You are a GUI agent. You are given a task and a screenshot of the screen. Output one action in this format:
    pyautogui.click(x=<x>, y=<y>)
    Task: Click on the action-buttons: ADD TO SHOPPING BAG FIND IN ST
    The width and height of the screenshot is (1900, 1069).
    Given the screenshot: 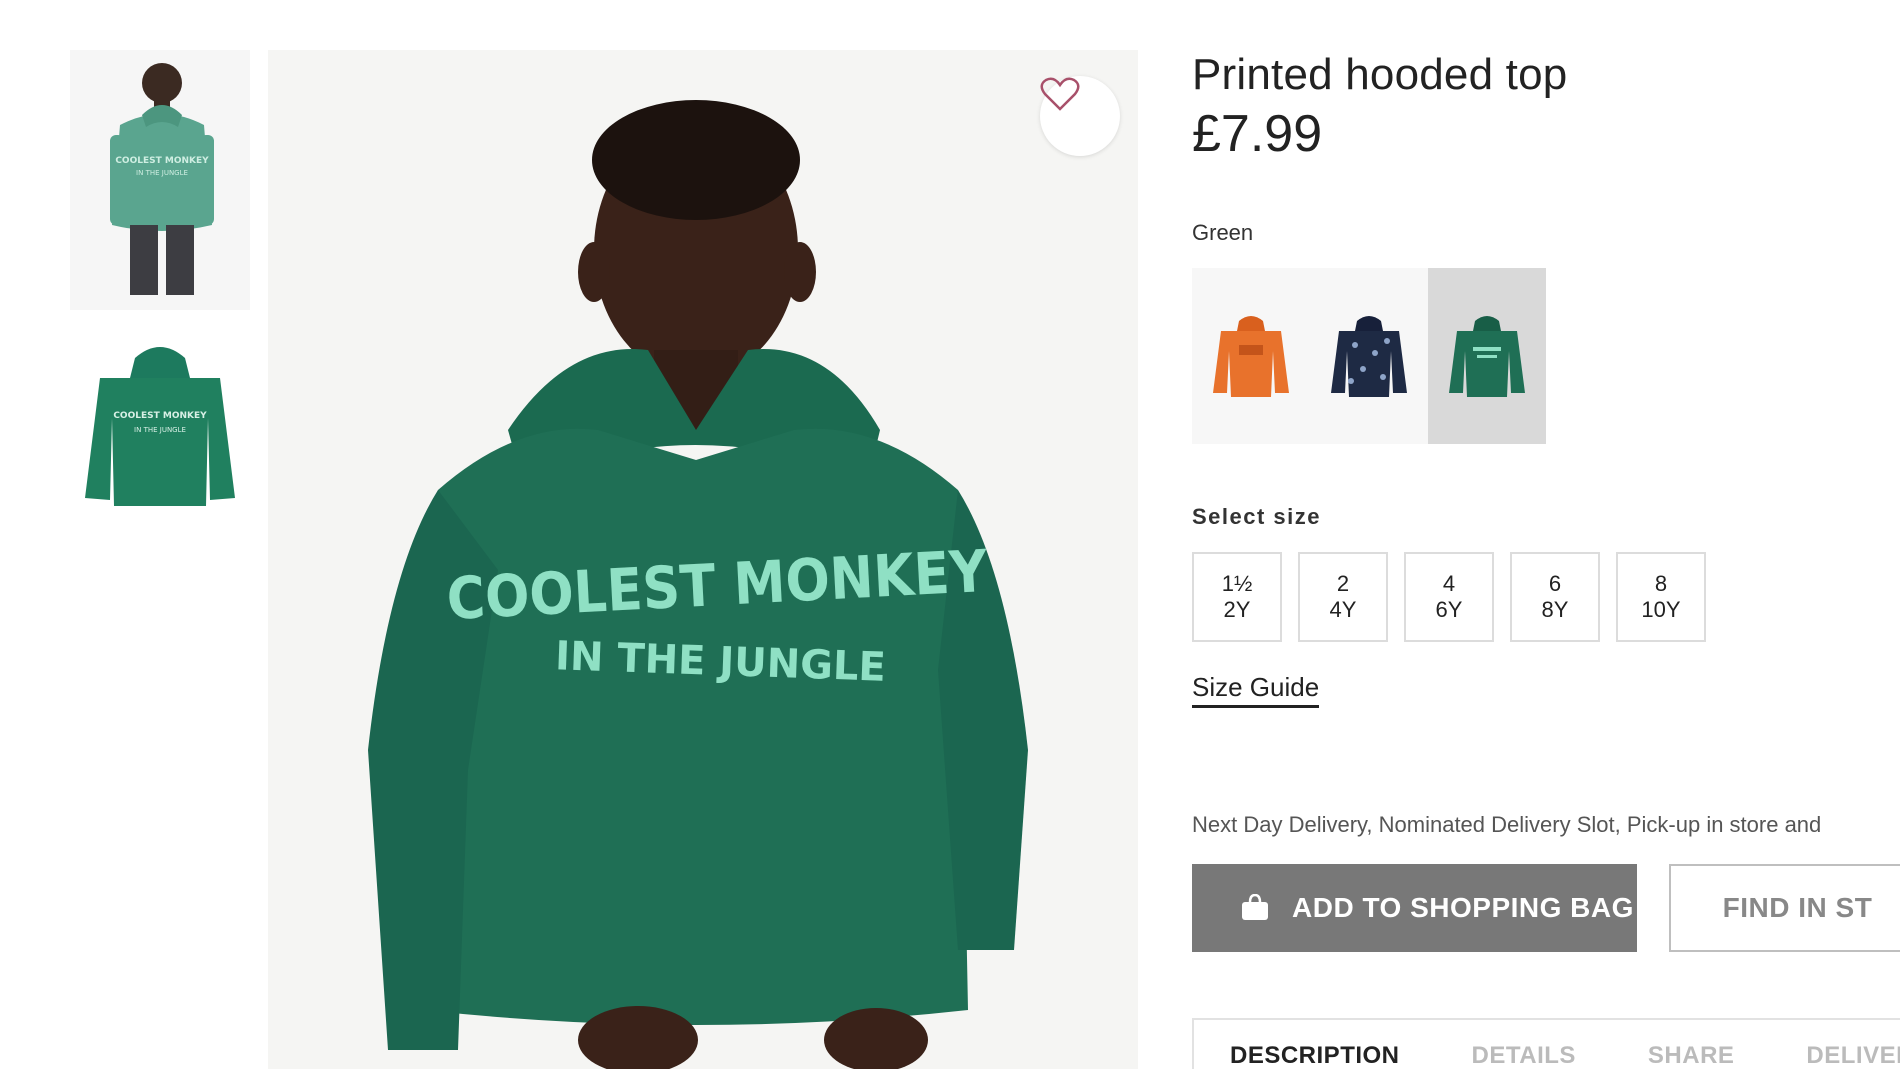 What is the action you would take?
    pyautogui.click(x=1546, y=908)
    